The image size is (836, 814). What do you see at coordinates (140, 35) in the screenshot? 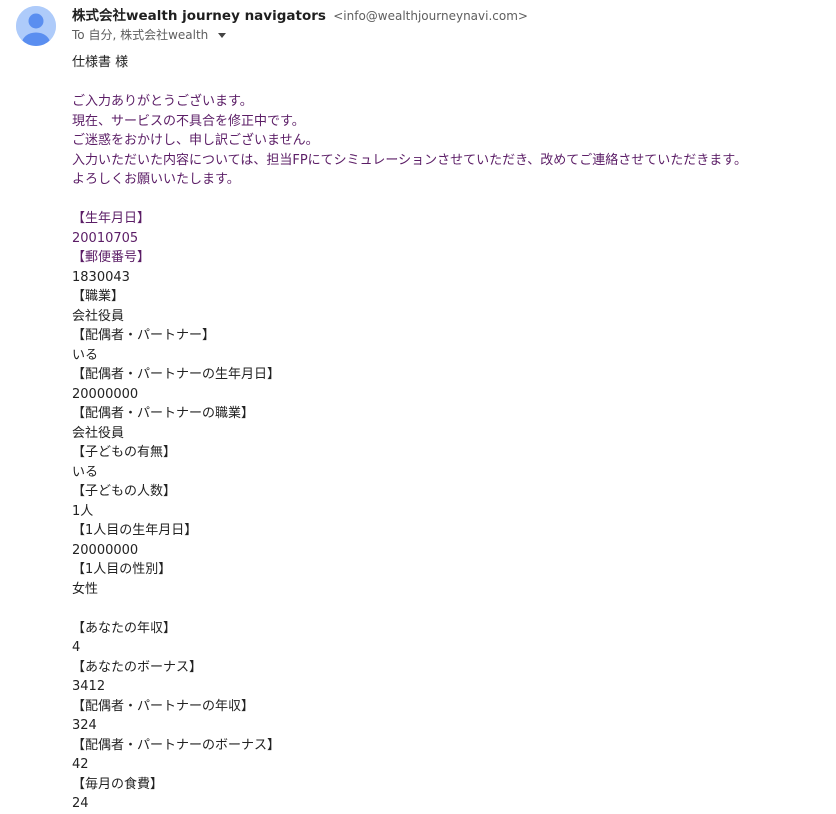
I see `recipients-text: To 自分, 株式会社wealth` at bounding box center [140, 35].